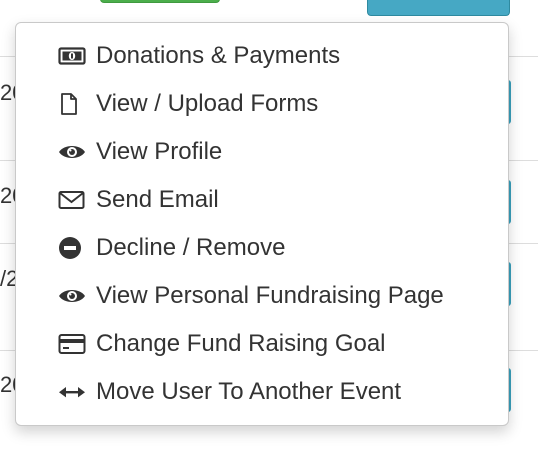 The image size is (538, 450). I want to click on menu-item-send-email: Send Email, so click(262, 200).